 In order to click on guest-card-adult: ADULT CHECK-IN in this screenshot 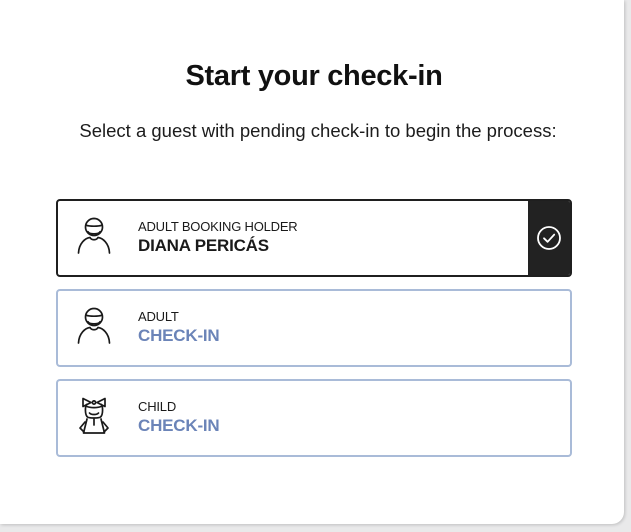, I will do `click(314, 328)`.